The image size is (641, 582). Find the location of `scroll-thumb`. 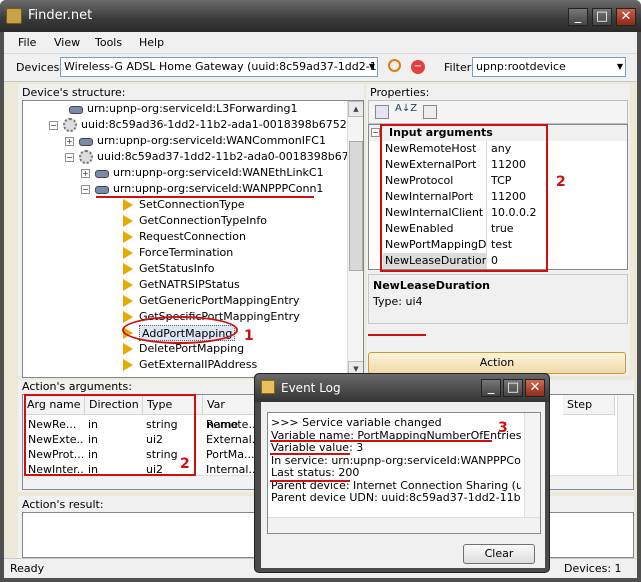

scroll-thumb is located at coordinates (356, 206).